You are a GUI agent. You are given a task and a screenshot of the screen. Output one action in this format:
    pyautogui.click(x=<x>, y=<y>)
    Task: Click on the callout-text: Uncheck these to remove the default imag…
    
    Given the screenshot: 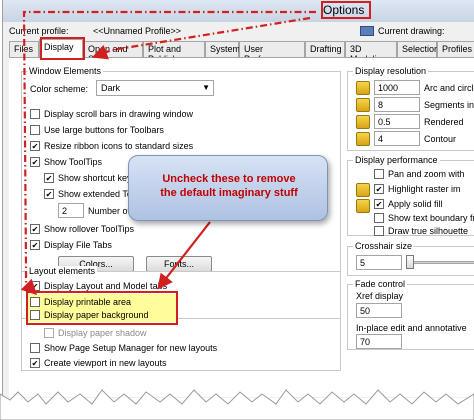 What is the action you would take?
    pyautogui.click(x=229, y=186)
    